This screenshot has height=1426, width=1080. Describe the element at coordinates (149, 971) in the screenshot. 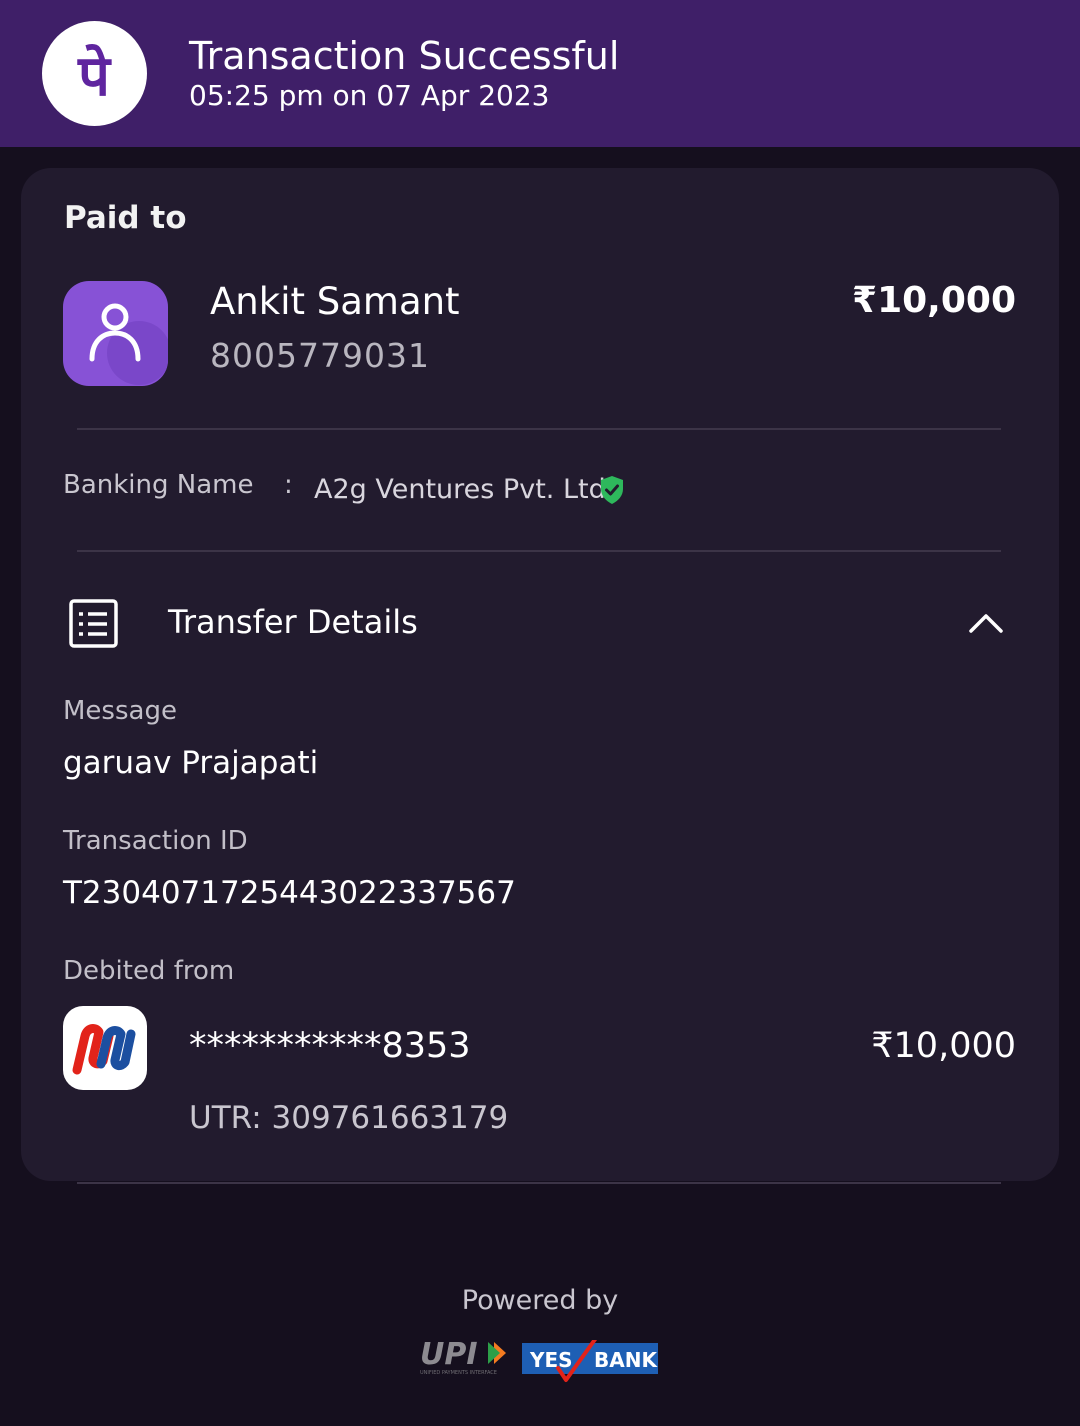

I see `debited-from-label: Debited from` at that location.